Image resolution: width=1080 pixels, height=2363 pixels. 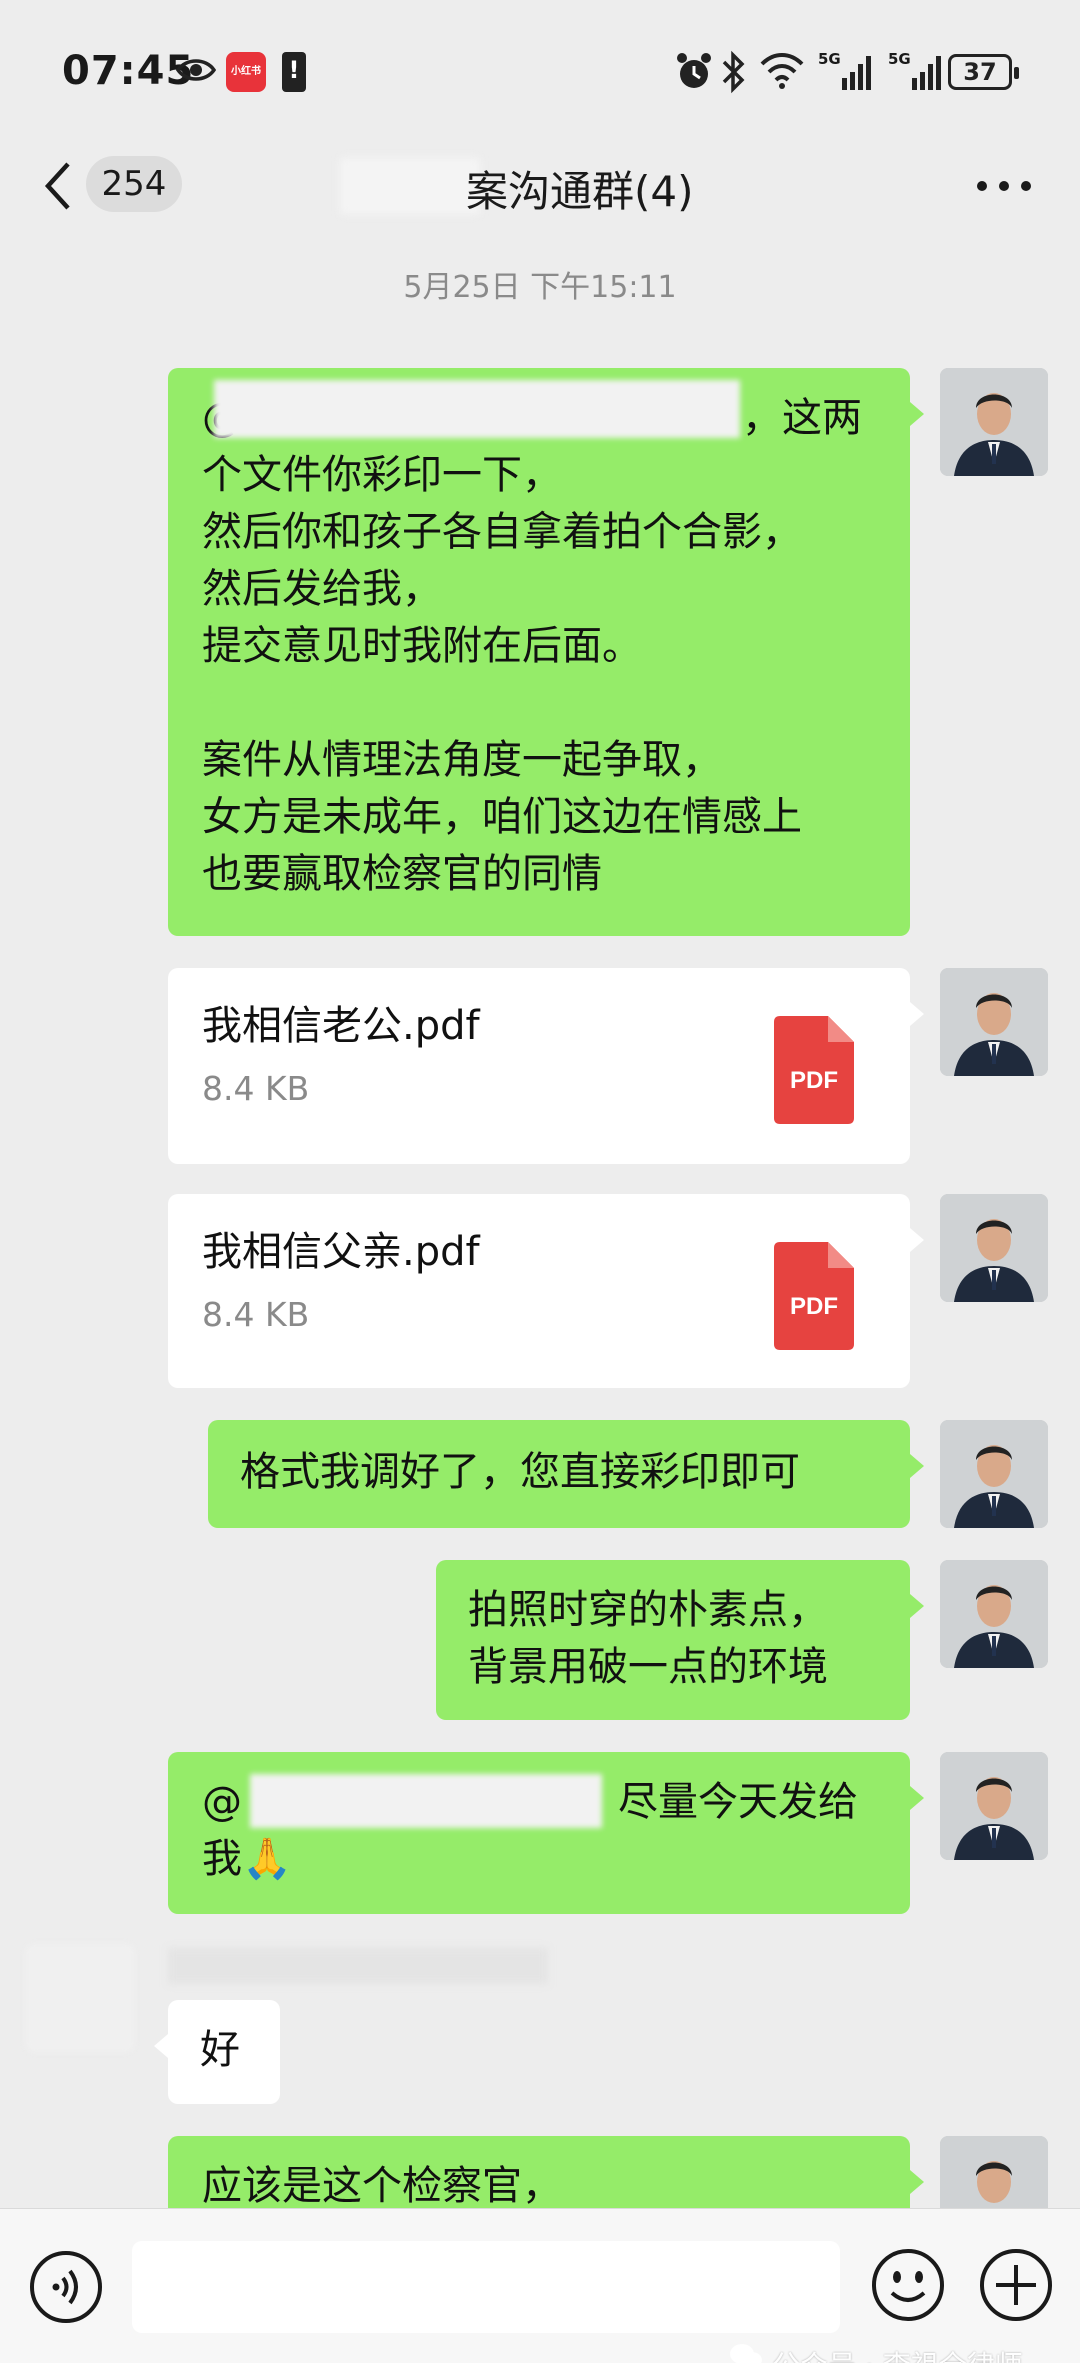 What do you see at coordinates (382, 2186) in the screenshot?
I see `message-text: 应该是这个检察官，` at bounding box center [382, 2186].